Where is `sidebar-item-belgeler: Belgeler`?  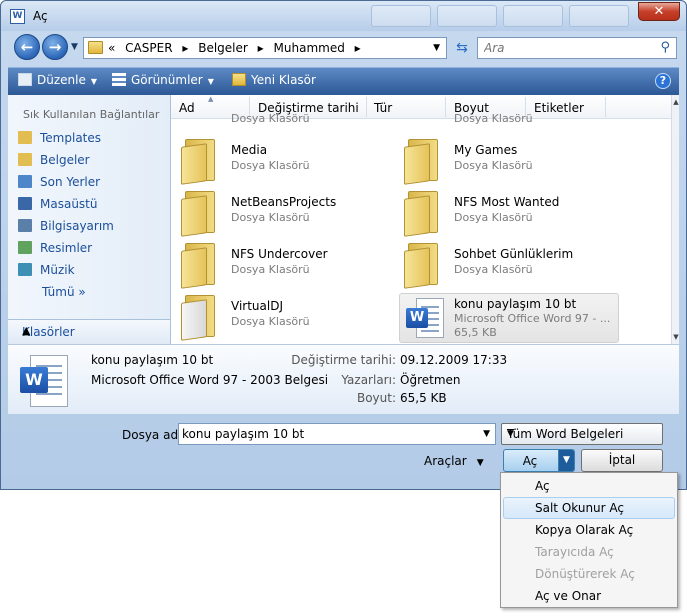 sidebar-item-belgeler: Belgeler is located at coordinates (54, 162).